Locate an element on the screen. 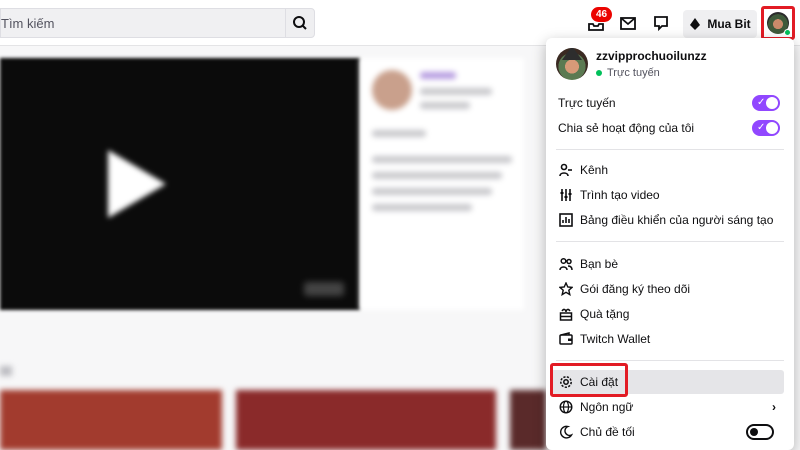 The image size is (800, 450). menu-item-dark-theme: Chủ đề tối is located at coordinates (667, 432).